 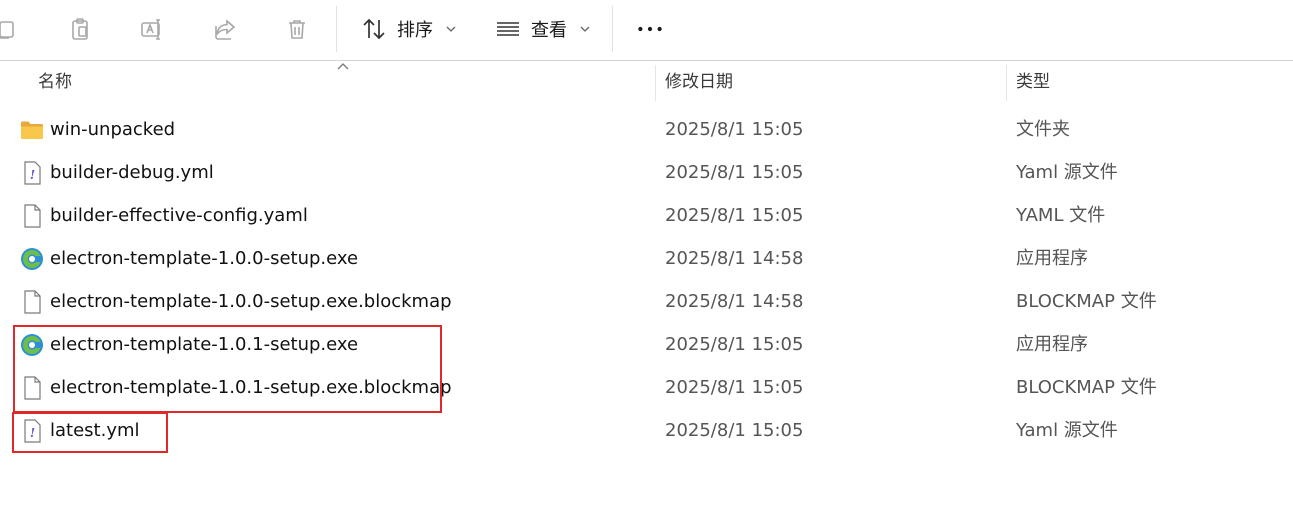 What do you see at coordinates (113, 129) in the screenshot?
I see `file-name: win-unpacked` at bounding box center [113, 129].